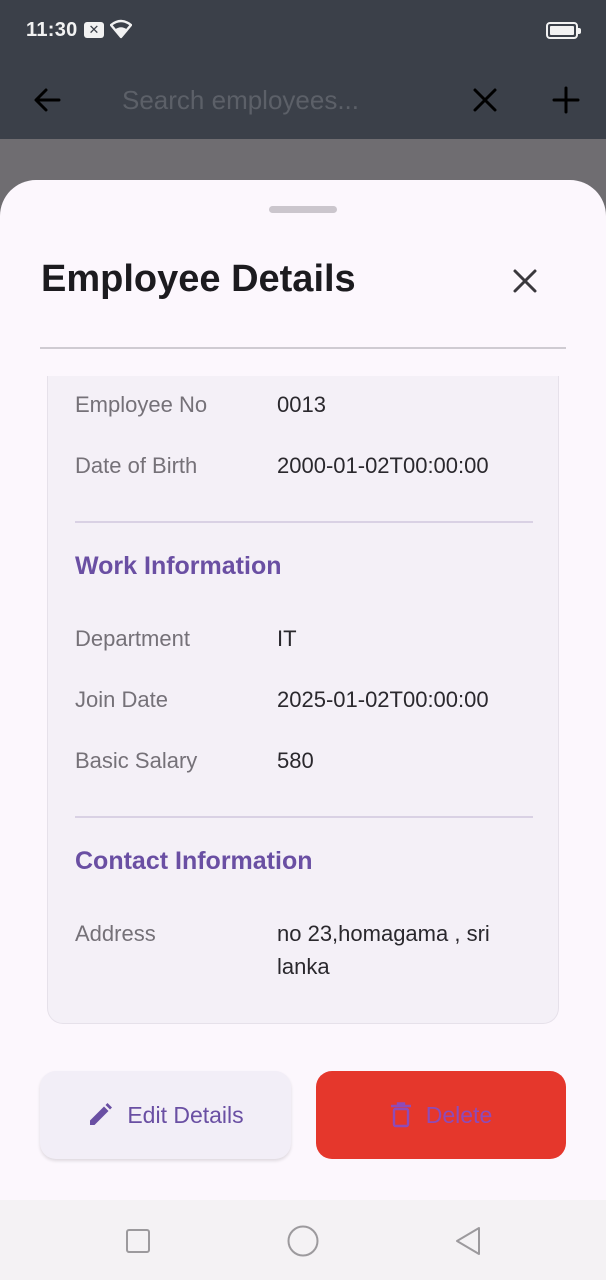 Image resolution: width=606 pixels, height=1280 pixels. I want to click on system-navigation-bar, so click(303, 1240).